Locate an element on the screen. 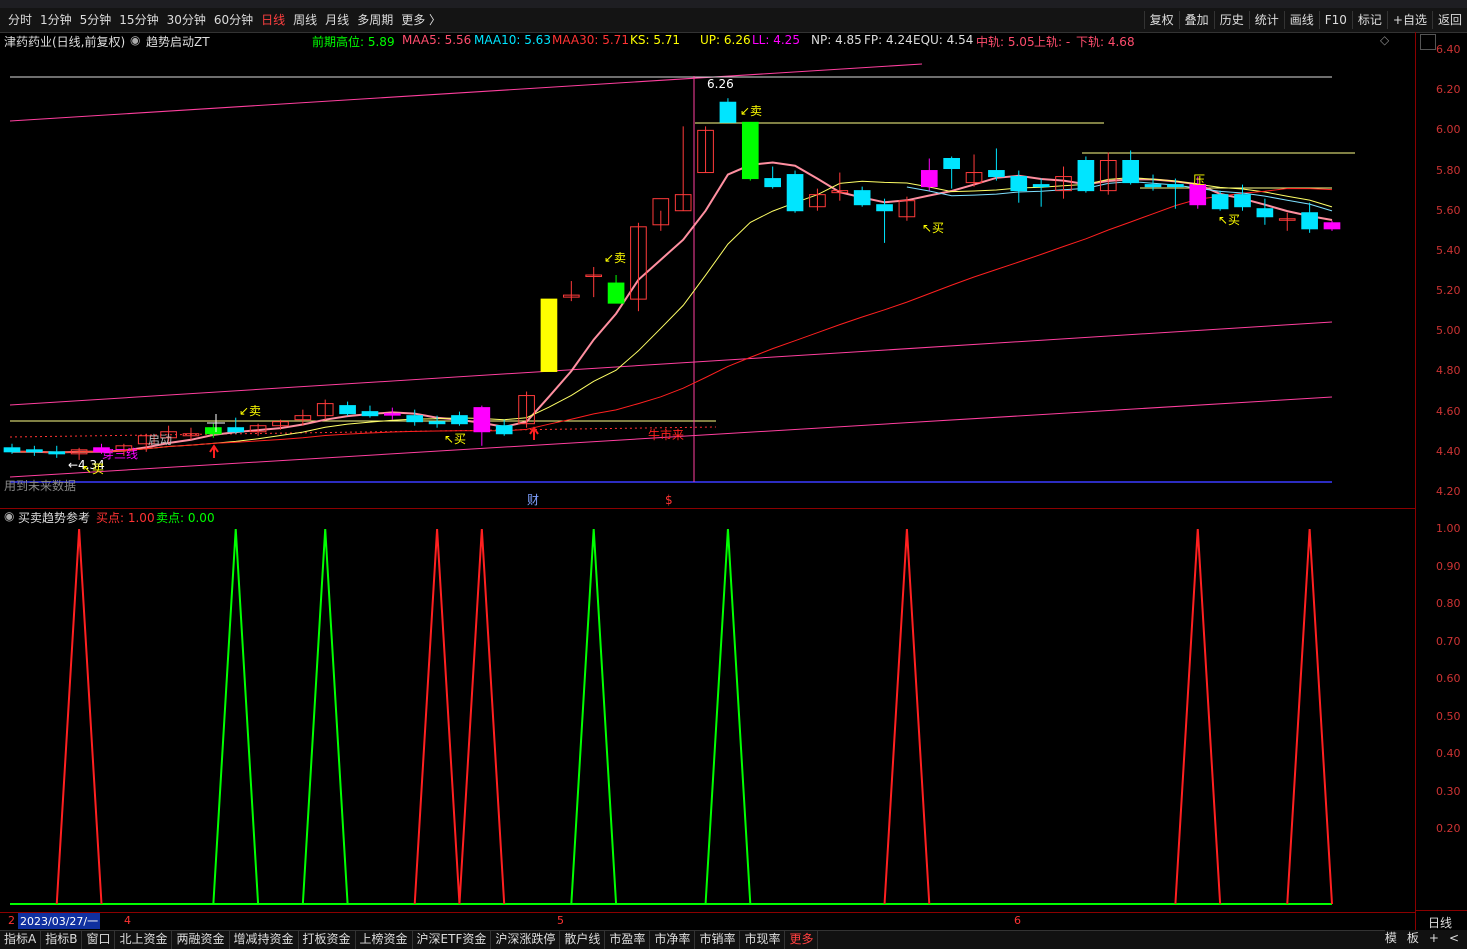 This screenshot has width=1467, height=949. period-tab: 15分钟 is located at coordinates (138, 20).